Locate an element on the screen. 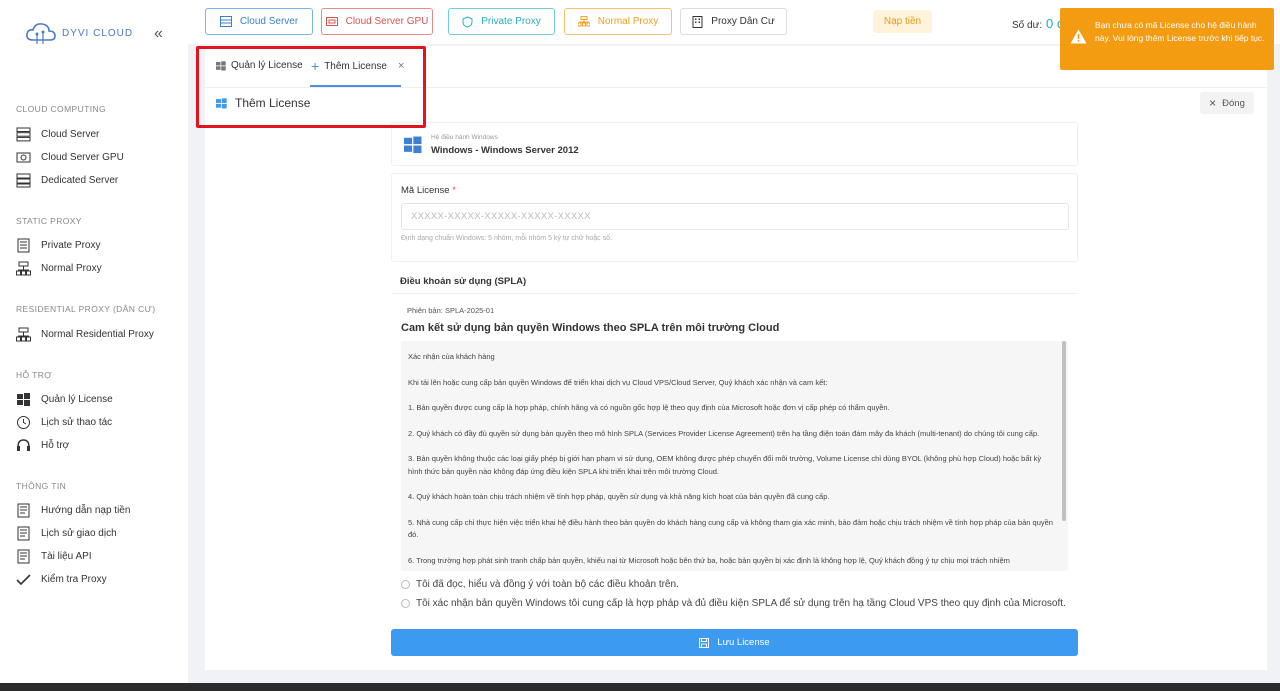 Image resolution: width=1280 pixels, height=691 pixels. sidebar-item-cloud-server: Cloud Server is located at coordinates (57, 134).